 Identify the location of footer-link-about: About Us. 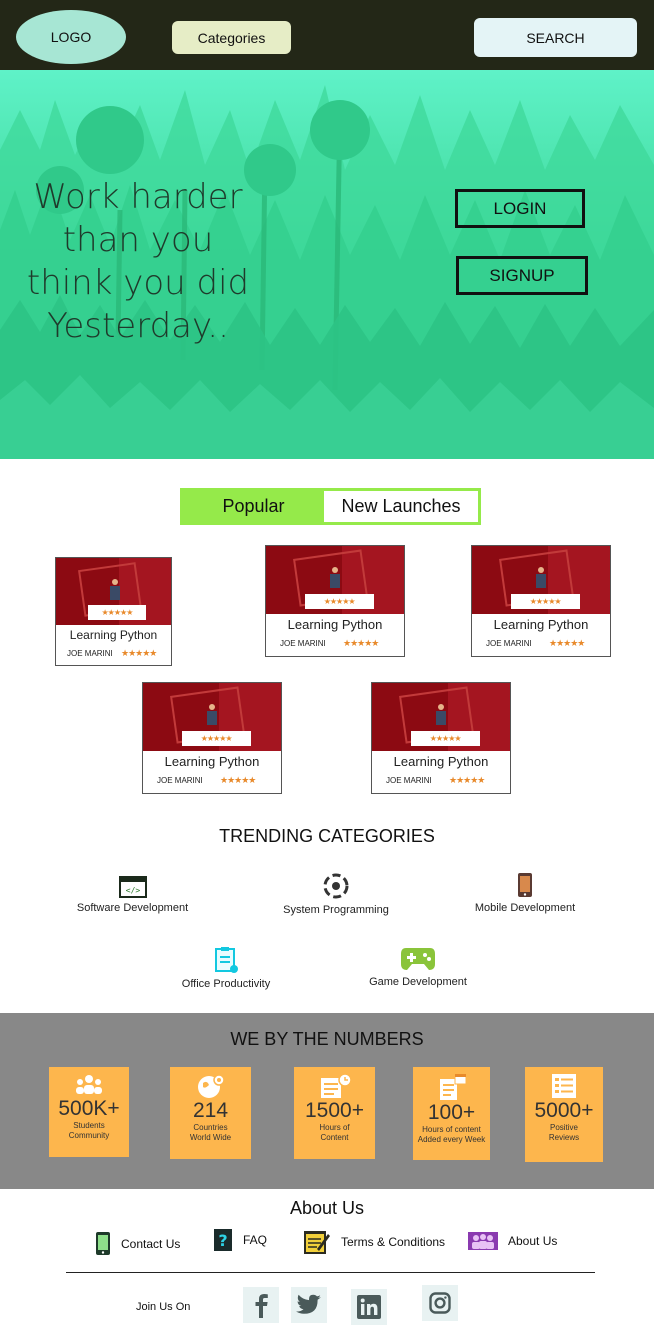
(512, 1241).